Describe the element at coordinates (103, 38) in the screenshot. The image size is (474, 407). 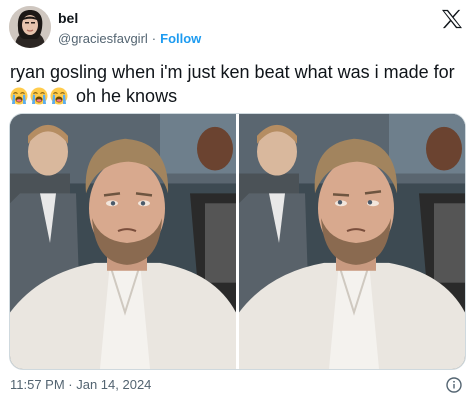
I see `user-handle: @graciesfavgirl` at that location.